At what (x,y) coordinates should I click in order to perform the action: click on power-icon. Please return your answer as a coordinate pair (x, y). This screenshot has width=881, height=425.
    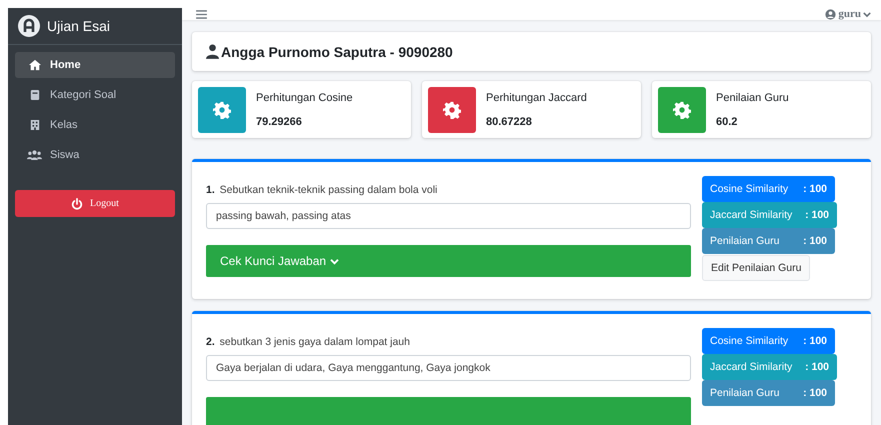
    Looking at the image, I should click on (77, 204).